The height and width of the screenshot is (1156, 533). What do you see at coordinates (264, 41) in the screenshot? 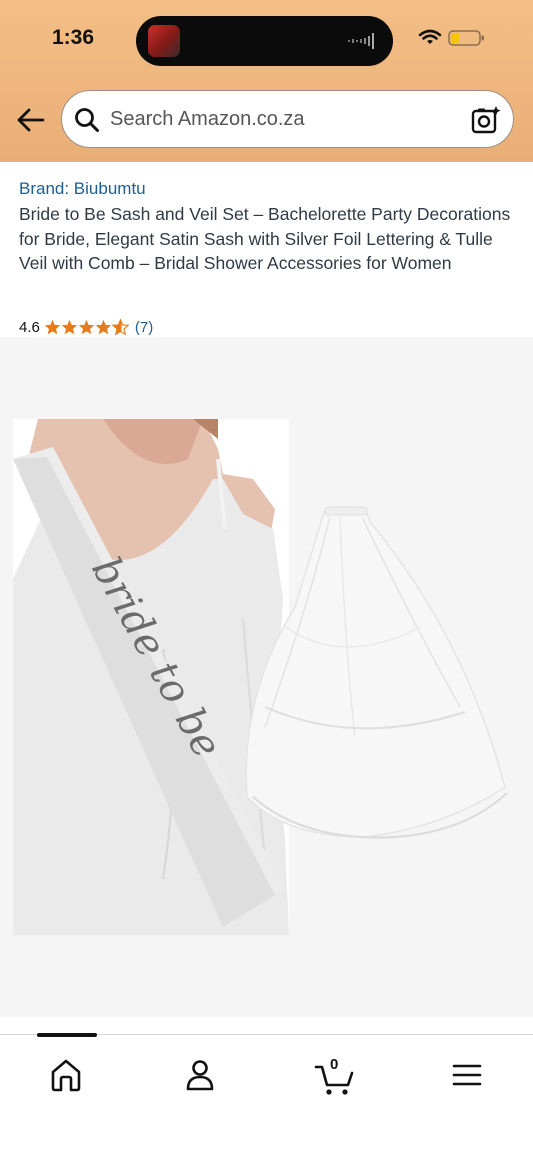
I see `dynamic-island` at bounding box center [264, 41].